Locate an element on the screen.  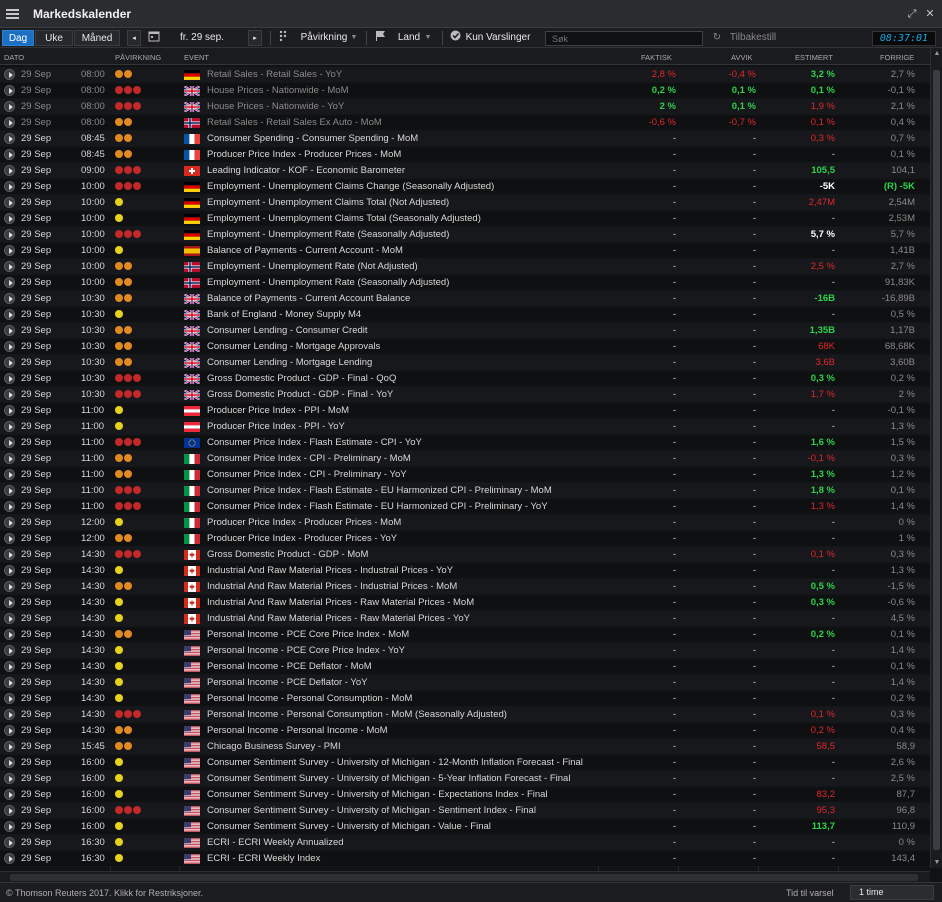
country-filter: Land is located at coordinates (409, 38).